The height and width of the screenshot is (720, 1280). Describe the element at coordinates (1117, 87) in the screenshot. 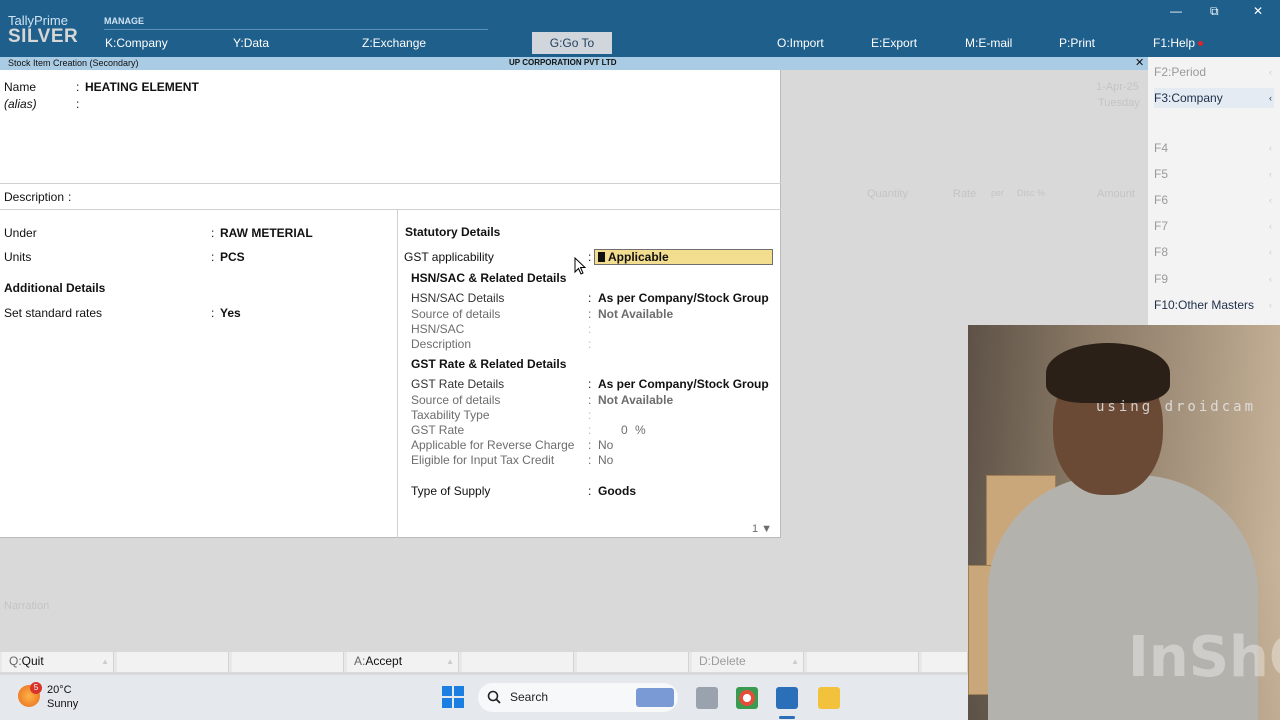

I see `bg-date: 1-Apr-25` at that location.